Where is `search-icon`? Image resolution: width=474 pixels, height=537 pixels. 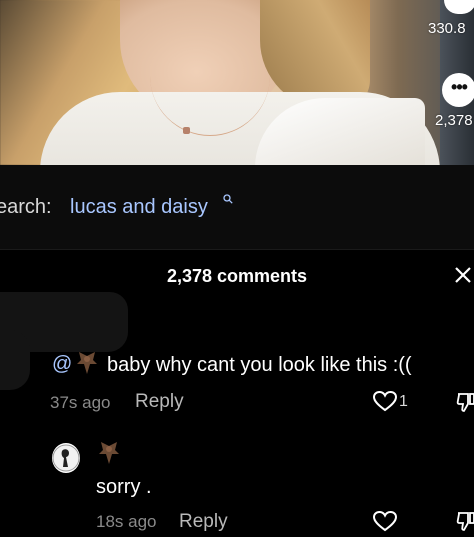 search-icon is located at coordinates (228, 199).